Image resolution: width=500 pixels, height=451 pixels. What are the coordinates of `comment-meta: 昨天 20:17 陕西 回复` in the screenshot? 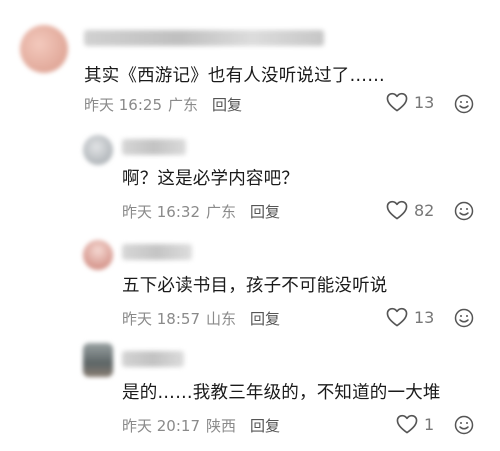 It's located at (201, 425).